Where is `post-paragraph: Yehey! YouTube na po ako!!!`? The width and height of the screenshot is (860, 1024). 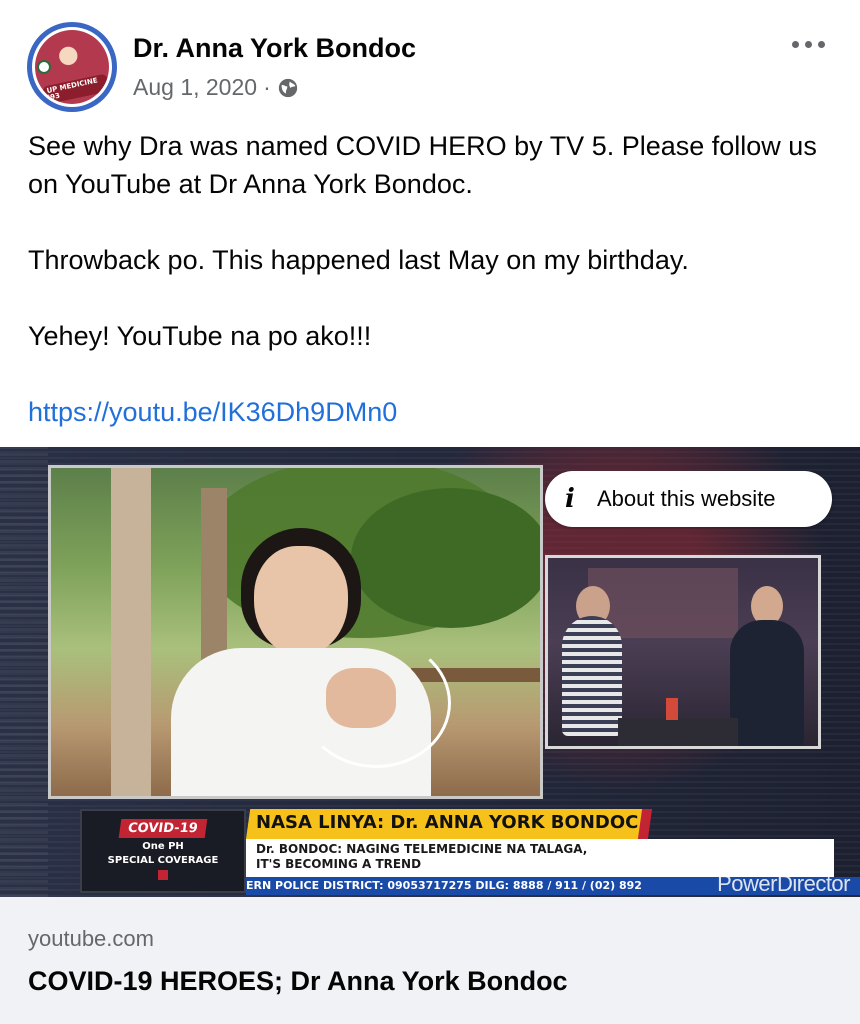 post-paragraph: Yehey! YouTube na po ako!!! is located at coordinates (200, 336).